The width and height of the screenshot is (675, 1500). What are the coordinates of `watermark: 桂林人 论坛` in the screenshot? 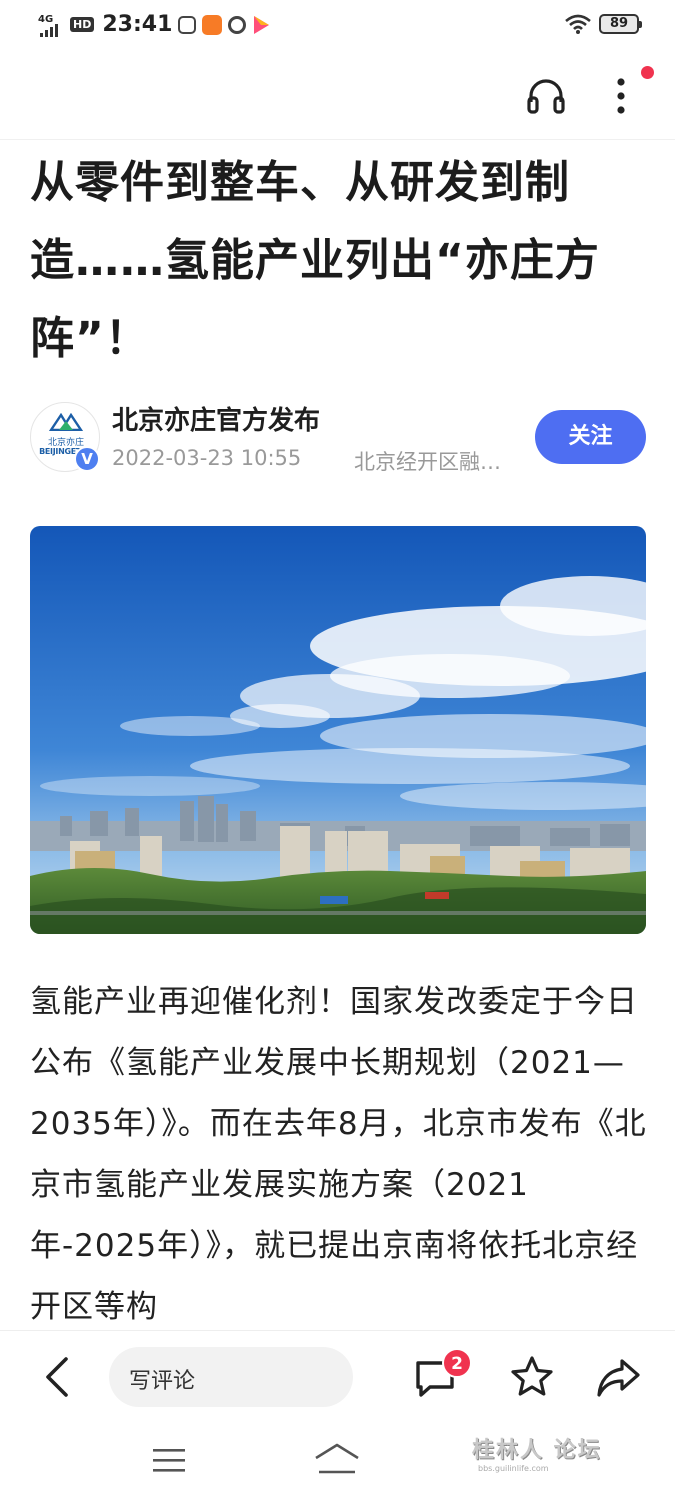 It's located at (537, 1450).